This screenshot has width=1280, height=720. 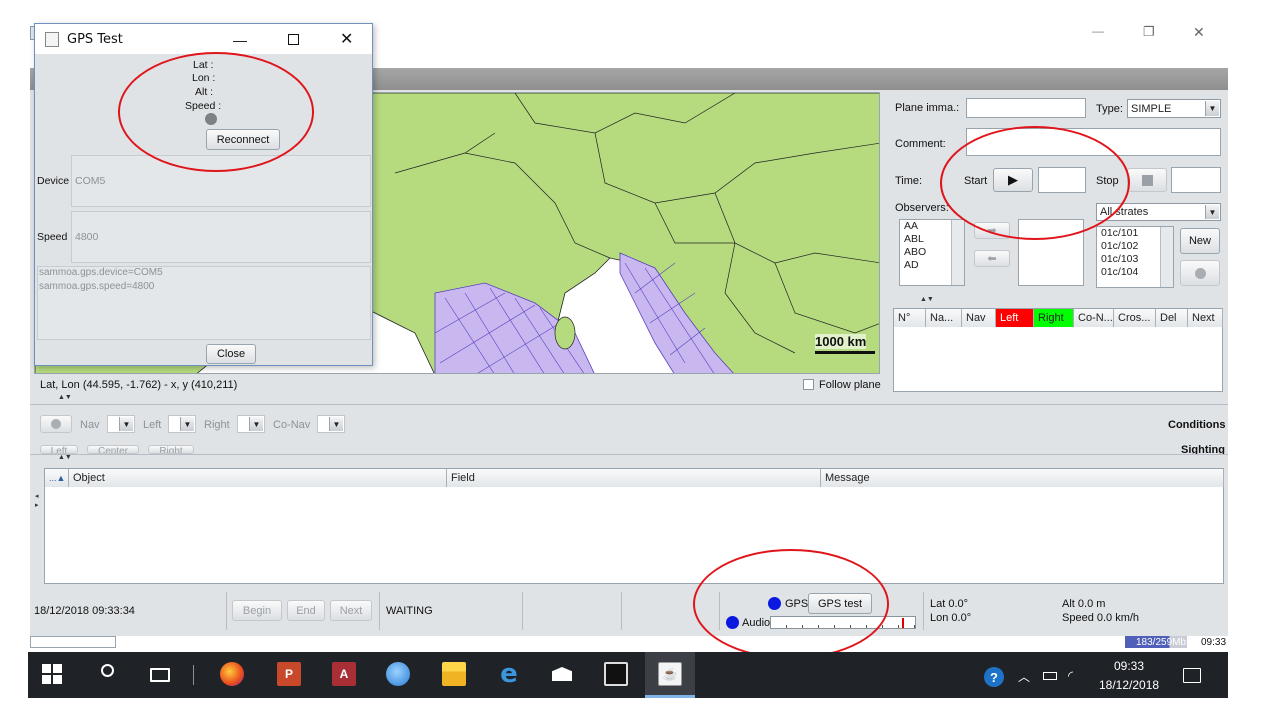 What do you see at coordinates (1050, 676) in the screenshot?
I see `battery-icon` at bounding box center [1050, 676].